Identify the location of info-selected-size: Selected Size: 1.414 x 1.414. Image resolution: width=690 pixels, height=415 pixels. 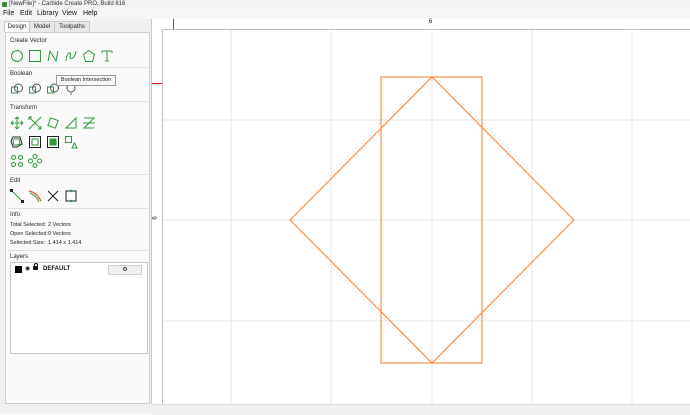
(45, 243).